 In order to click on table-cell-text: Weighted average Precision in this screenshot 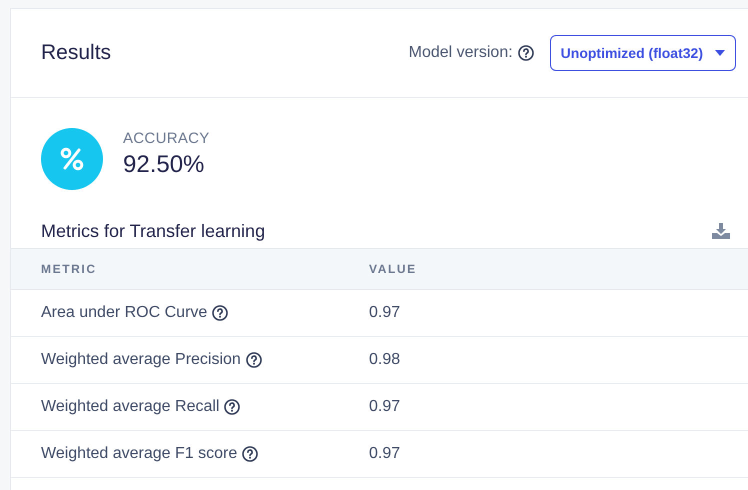, I will do `click(141, 360)`.